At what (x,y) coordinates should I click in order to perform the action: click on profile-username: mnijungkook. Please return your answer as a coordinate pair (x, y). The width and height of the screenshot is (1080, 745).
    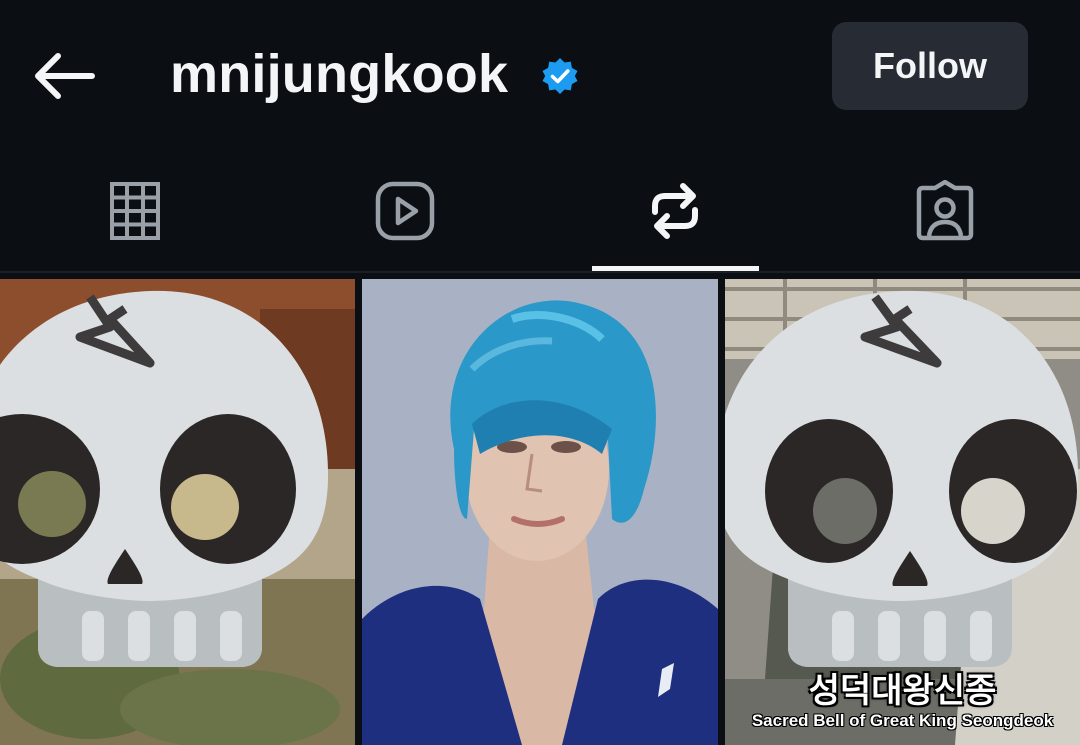
    Looking at the image, I should click on (339, 74).